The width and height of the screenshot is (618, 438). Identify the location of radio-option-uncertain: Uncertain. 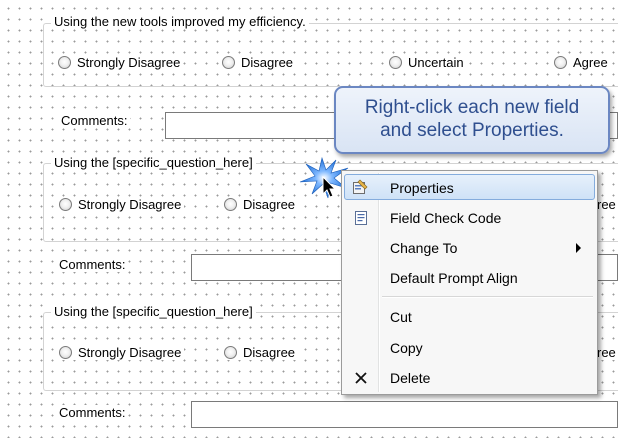
(428, 62).